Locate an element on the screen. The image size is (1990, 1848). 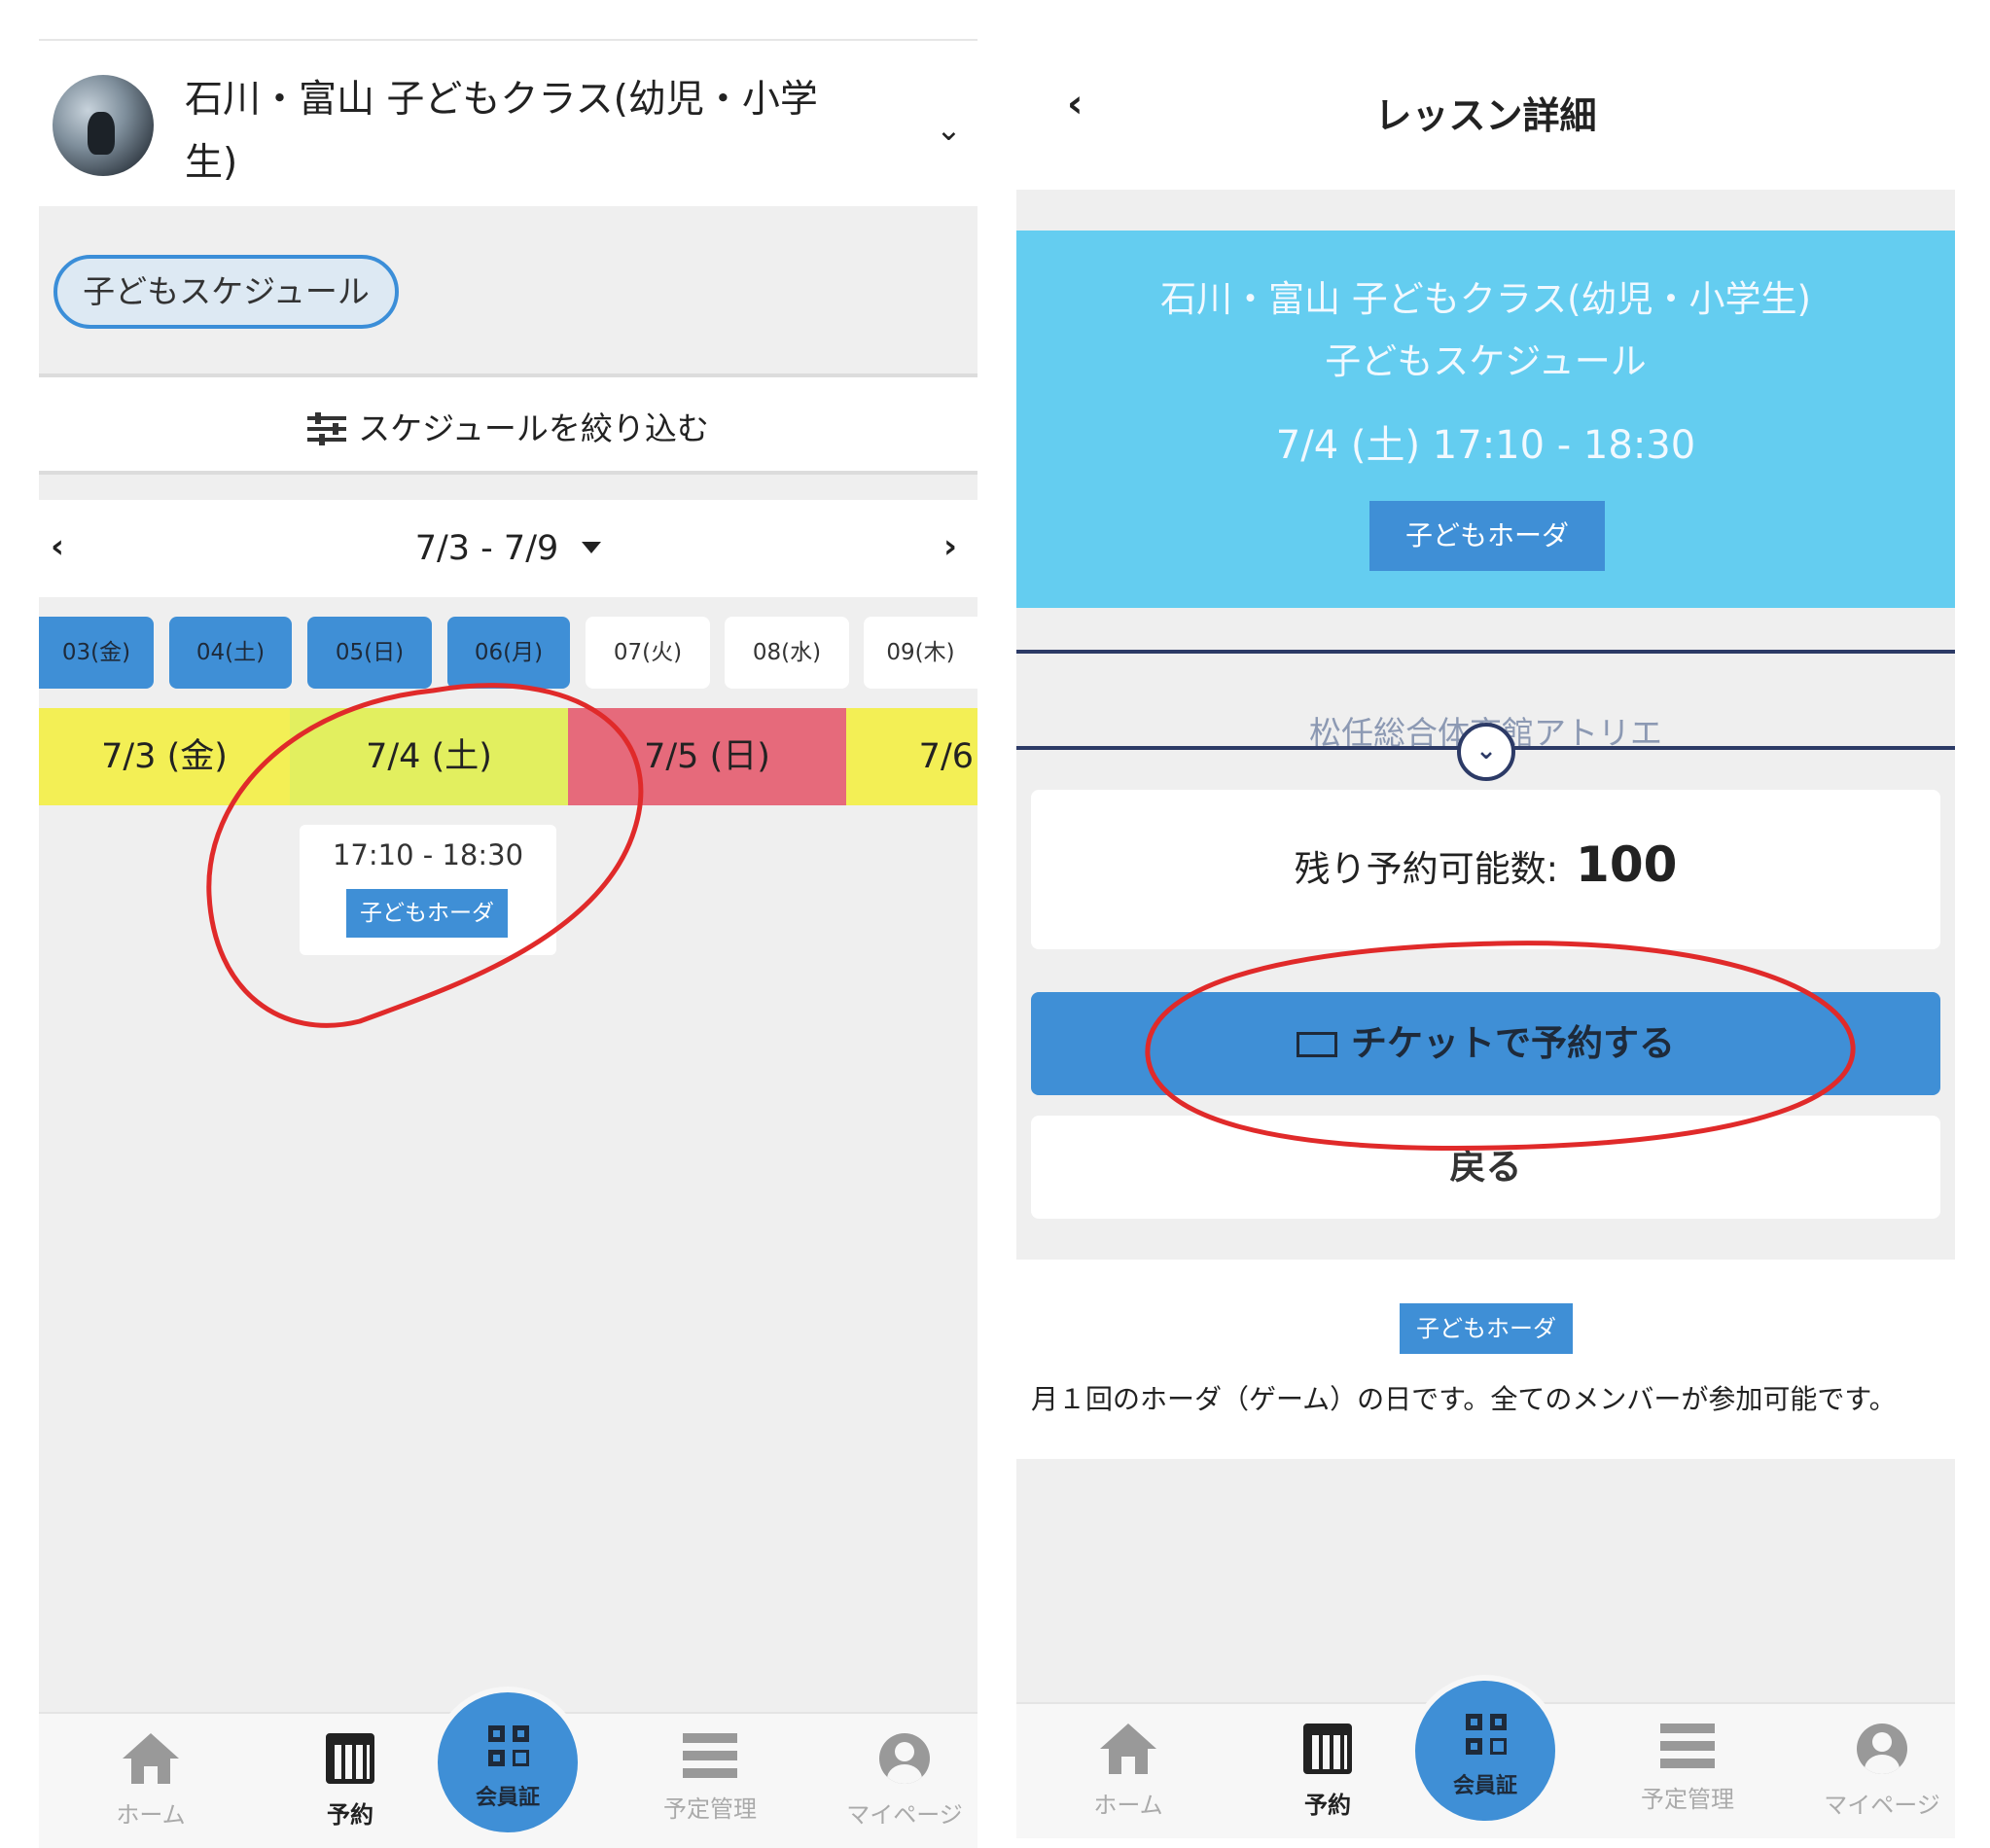
schedule-pill: 子どもスケジュール is located at coordinates (226, 292).